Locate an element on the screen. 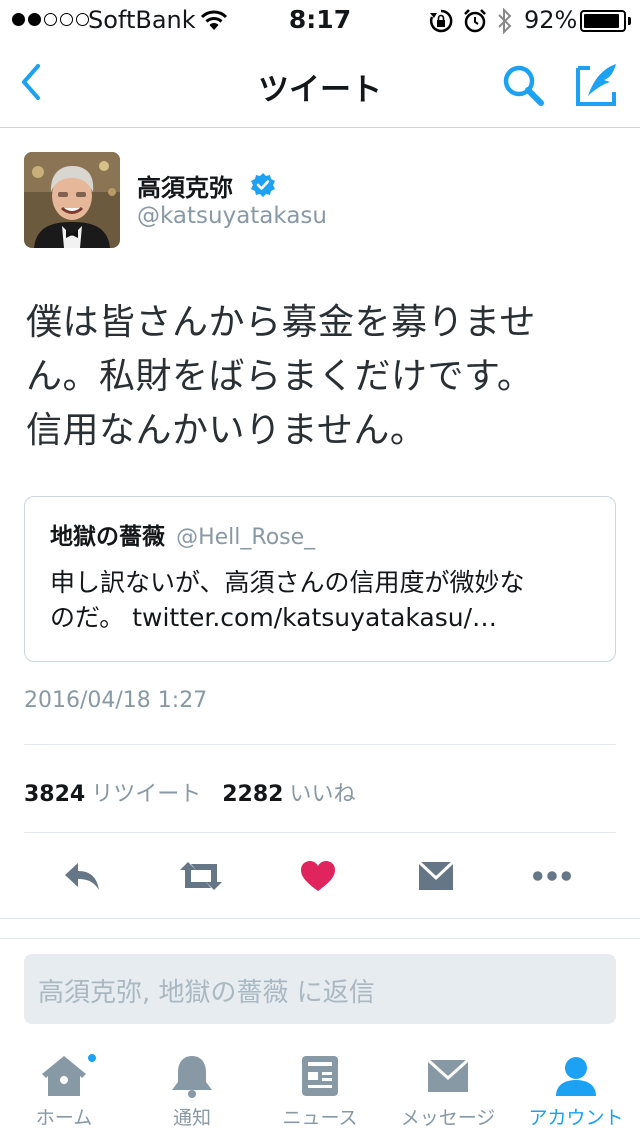  tab-label: 通知 is located at coordinates (191, 1118).